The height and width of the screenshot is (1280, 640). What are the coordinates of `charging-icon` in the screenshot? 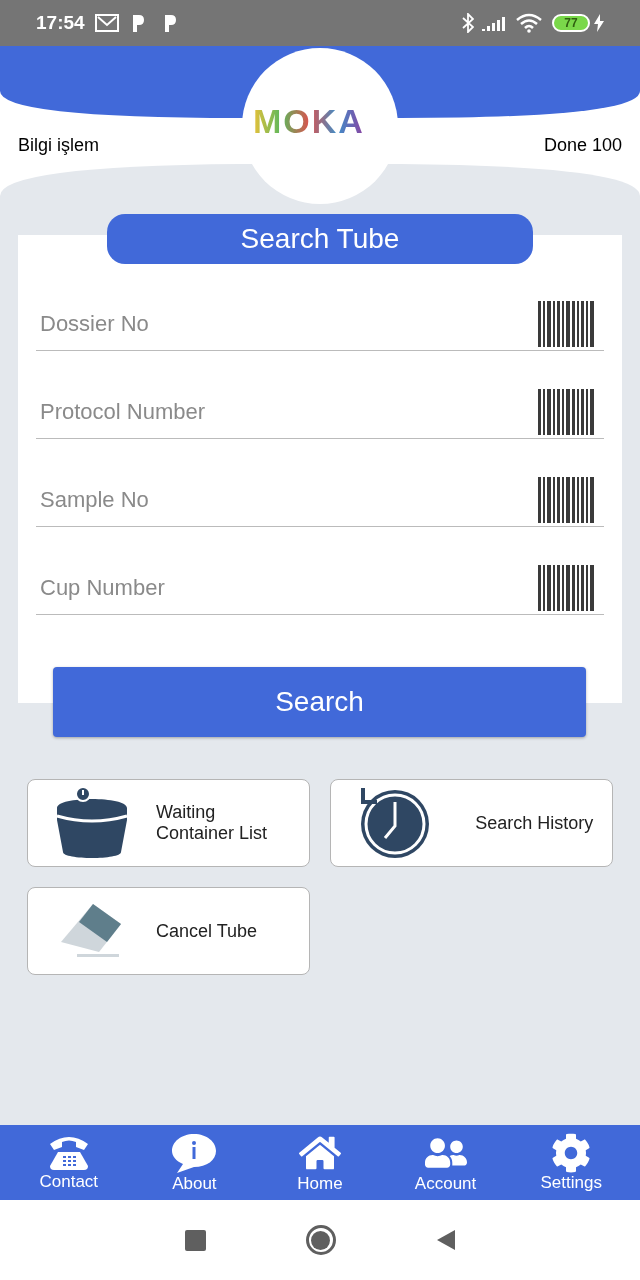 It's located at (599, 23).